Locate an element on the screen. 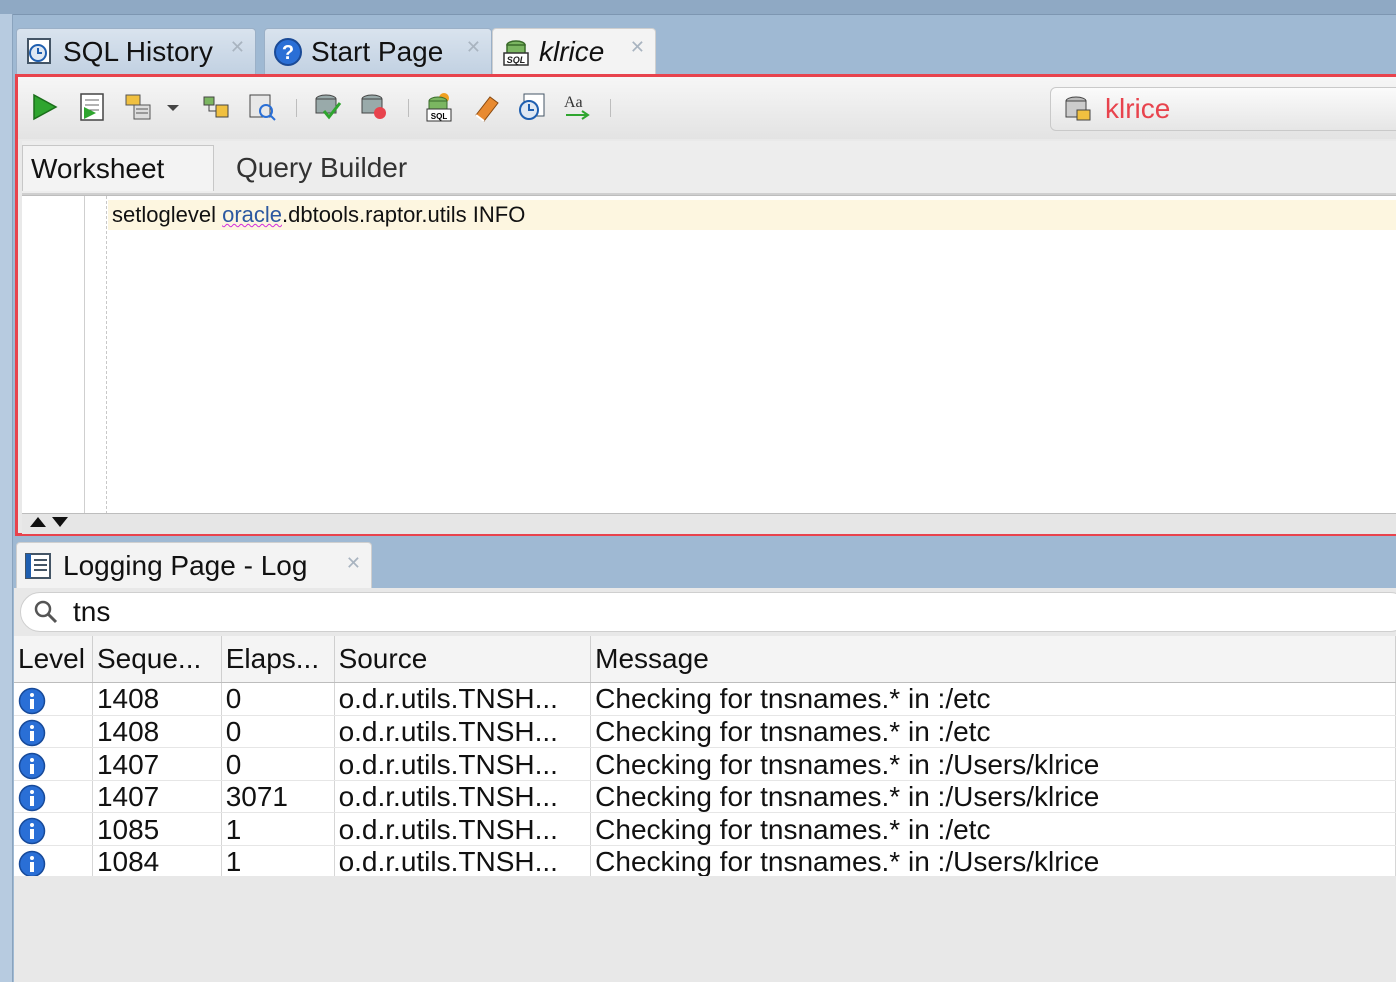  search-icon is located at coordinates (46, 612).